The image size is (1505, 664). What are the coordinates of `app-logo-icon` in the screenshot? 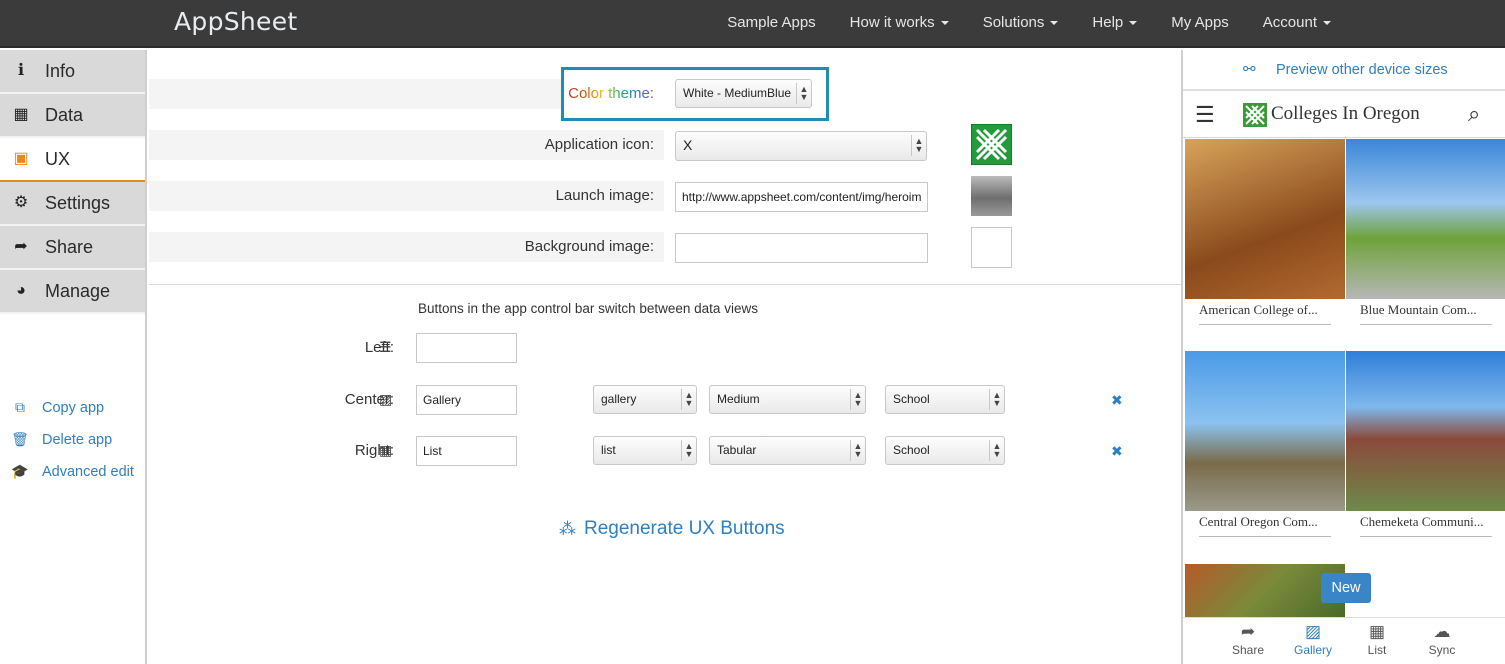 It's located at (1255, 115).